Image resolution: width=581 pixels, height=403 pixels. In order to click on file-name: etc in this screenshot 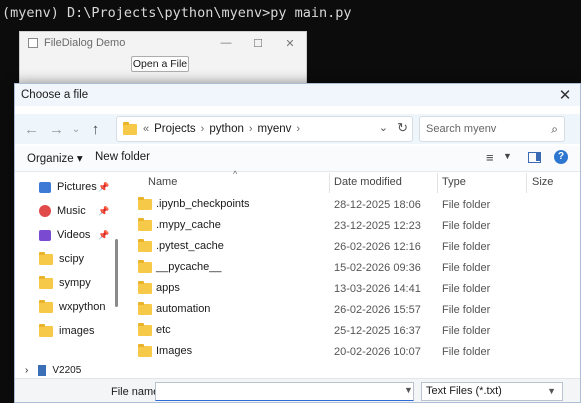, I will do `click(163, 330)`.